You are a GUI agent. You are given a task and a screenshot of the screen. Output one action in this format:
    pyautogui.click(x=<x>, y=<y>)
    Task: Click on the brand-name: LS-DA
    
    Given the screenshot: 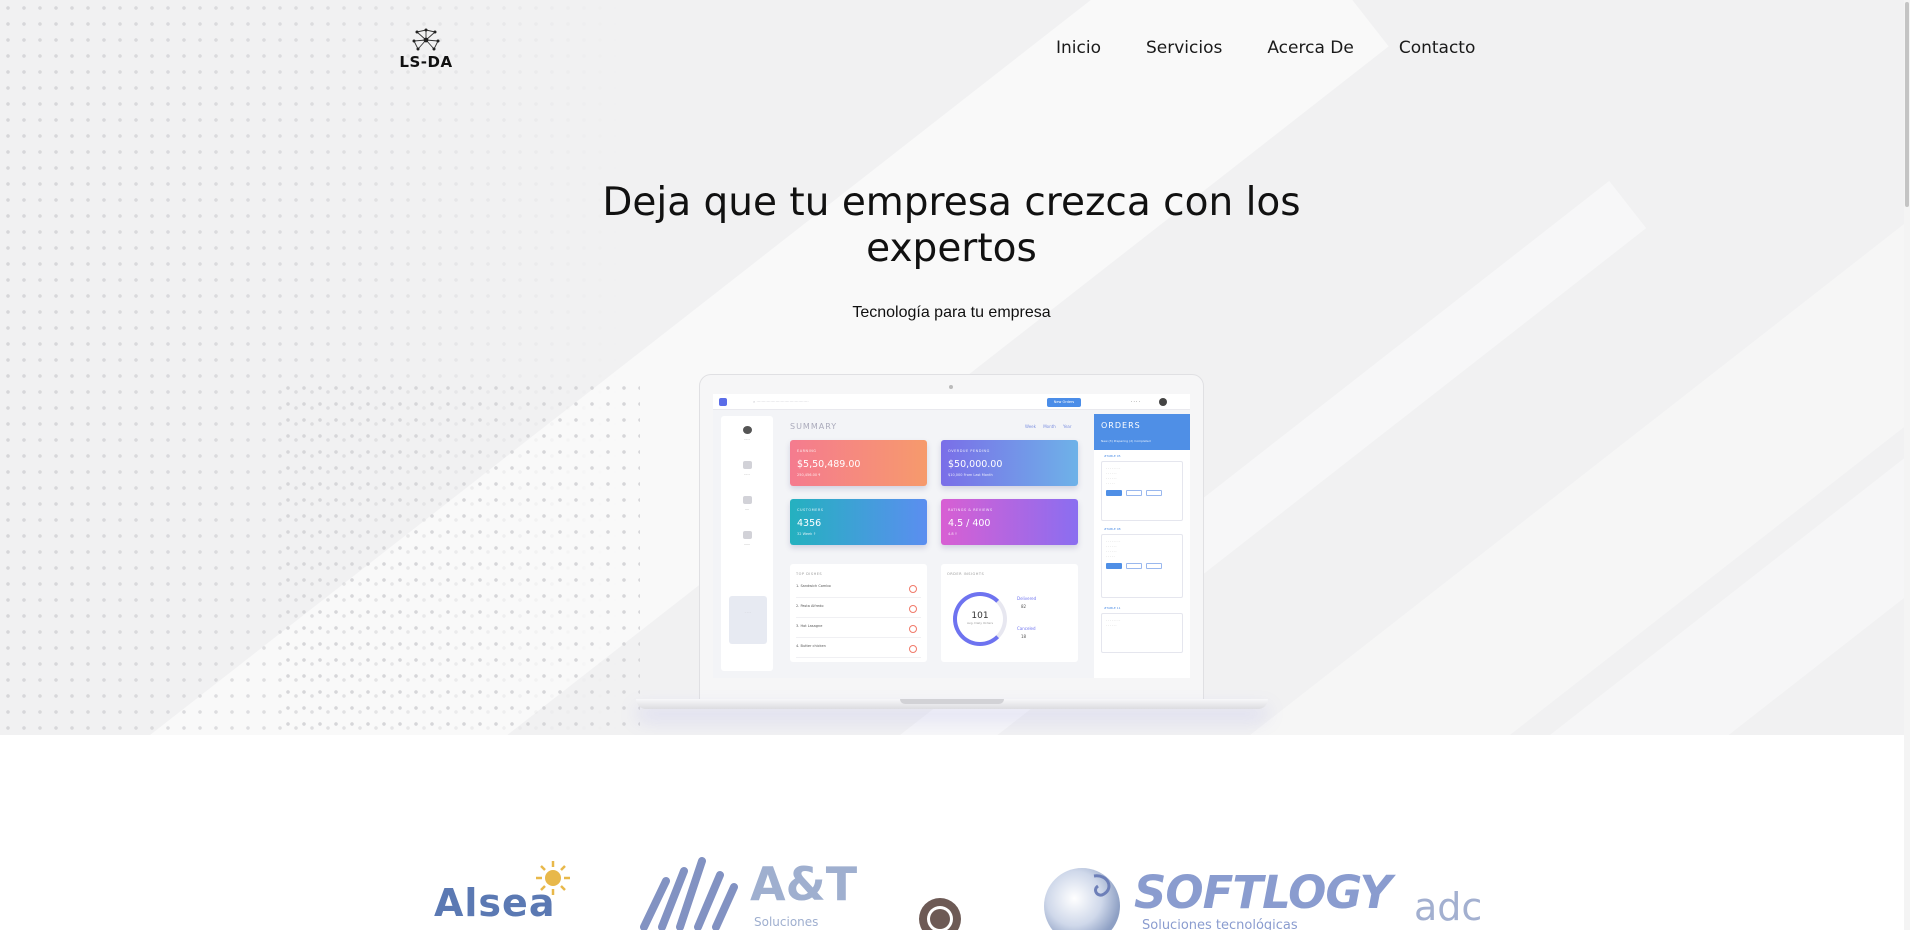 What is the action you would take?
    pyautogui.click(x=426, y=62)
    